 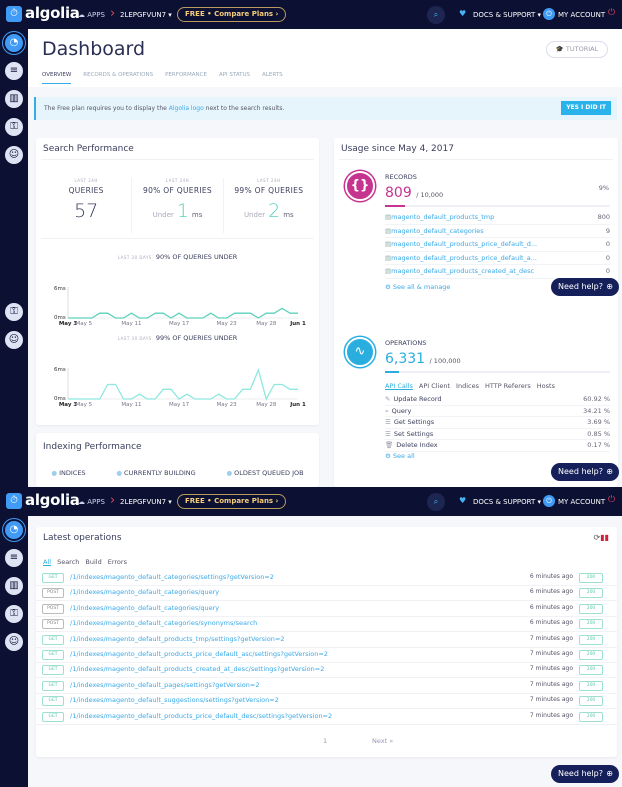 I want to click on records-percent: 9%, so click(x=603, y=188).